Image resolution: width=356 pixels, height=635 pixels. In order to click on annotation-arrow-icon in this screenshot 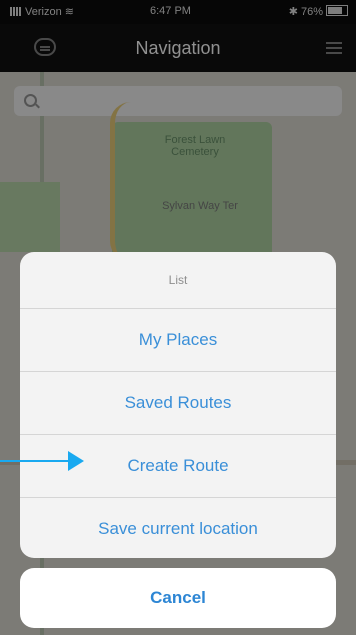, I will do `click(76, 461)`.